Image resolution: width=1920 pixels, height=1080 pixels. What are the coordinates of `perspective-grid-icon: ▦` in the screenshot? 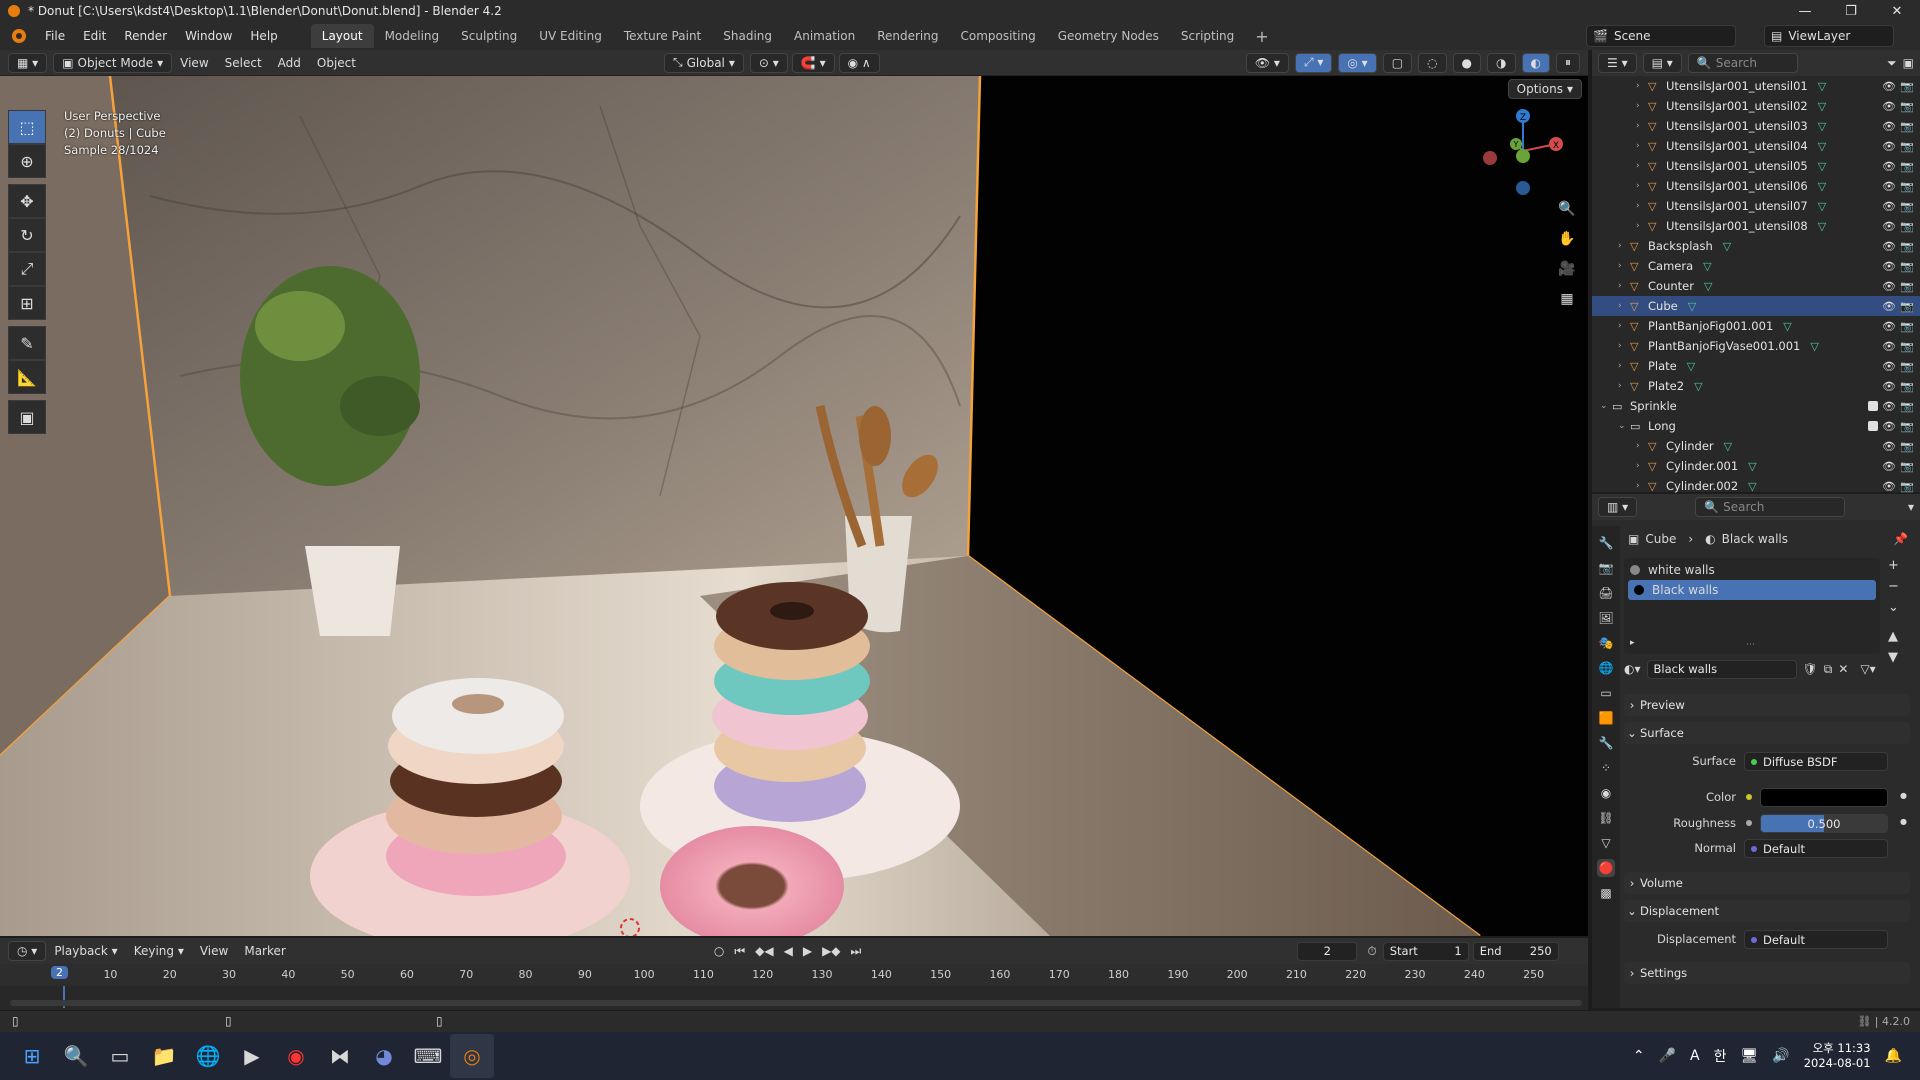 It's located at (1567, 299).